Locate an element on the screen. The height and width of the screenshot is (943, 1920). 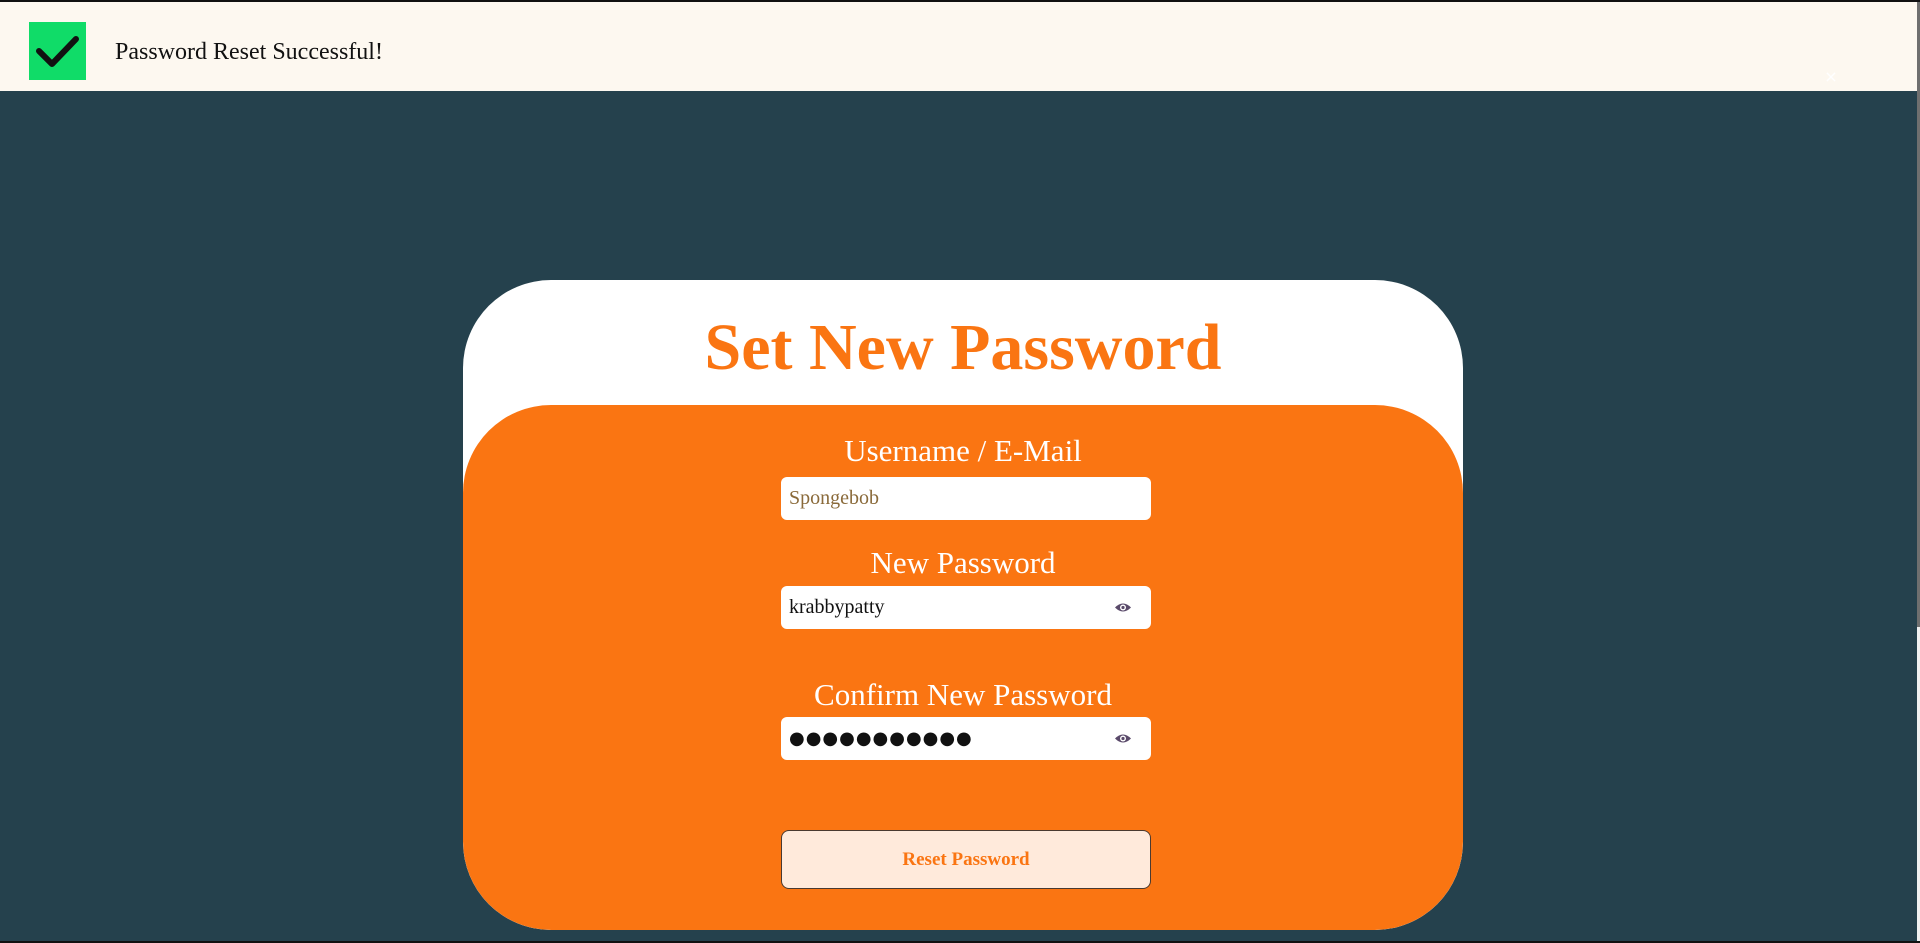
success-toast: Password Reset Successful! × is located at coordinates (958, 46).